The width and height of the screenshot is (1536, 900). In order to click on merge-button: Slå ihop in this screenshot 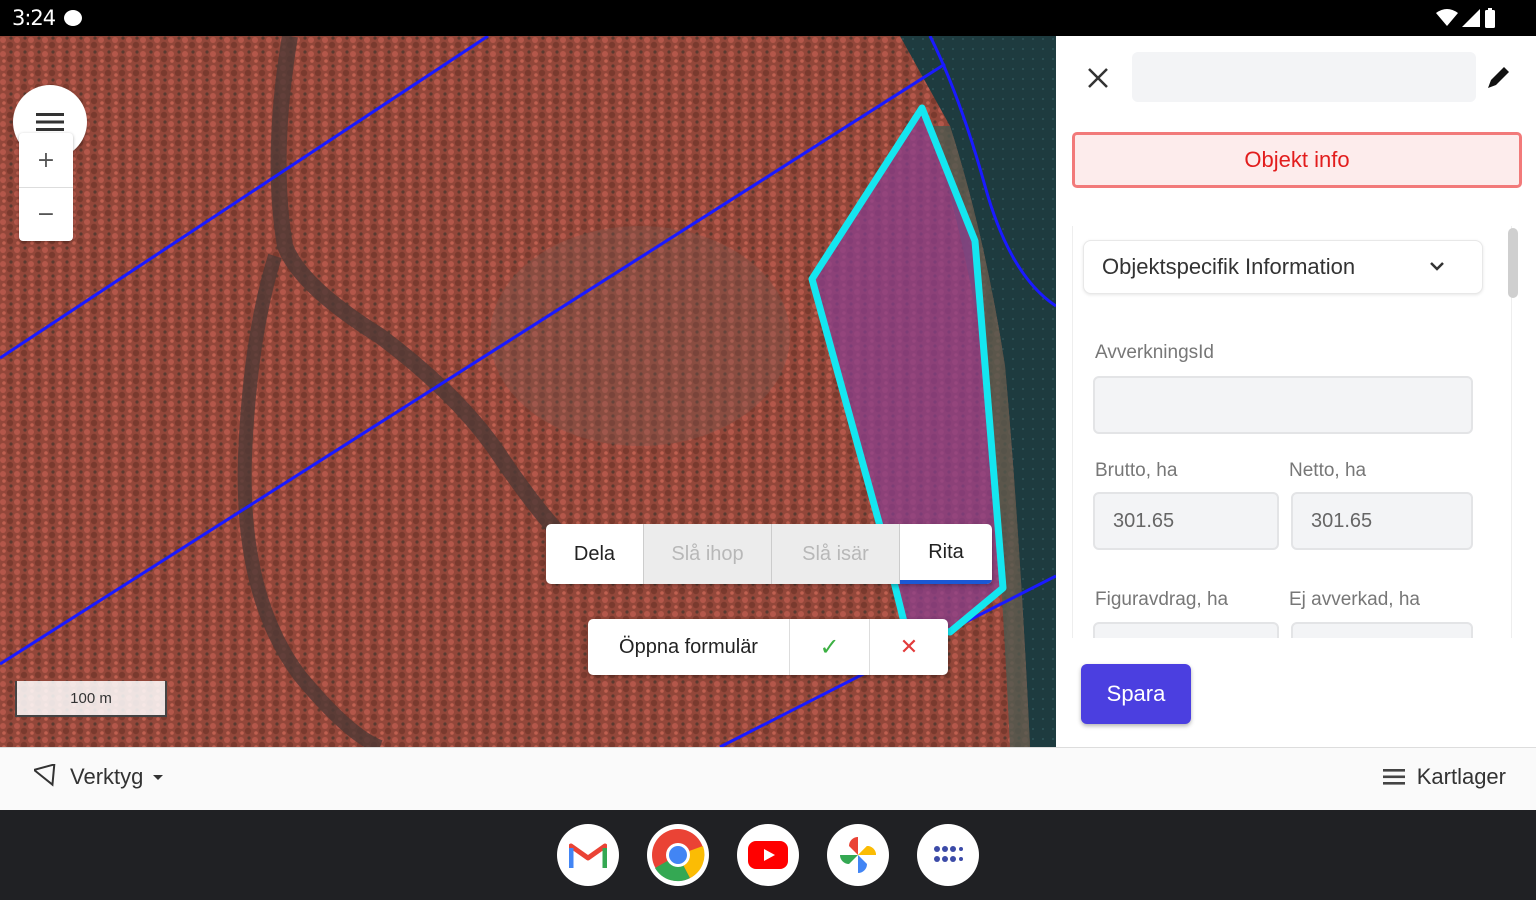, I will do `click(708, 554)`.